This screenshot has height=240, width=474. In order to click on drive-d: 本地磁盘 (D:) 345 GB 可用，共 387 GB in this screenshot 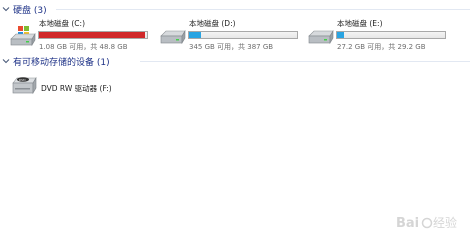, I will do `click(235, 38)`.